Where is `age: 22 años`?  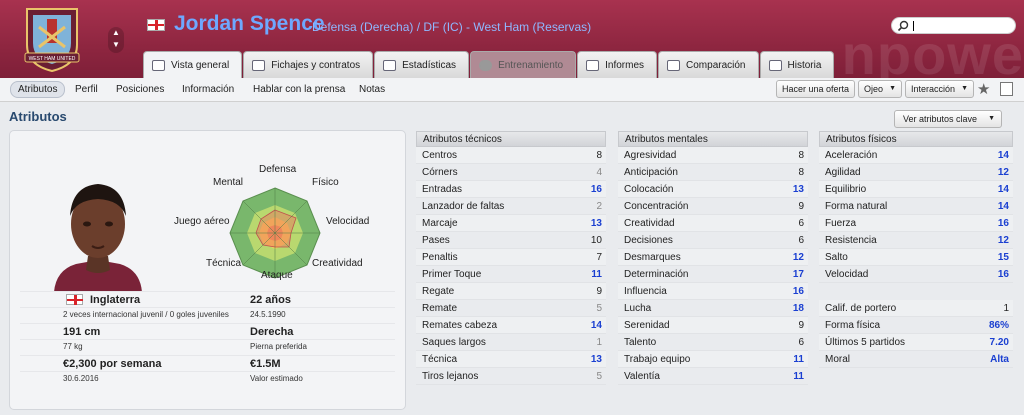 age: 22 años is located at coordinates (270, 300).